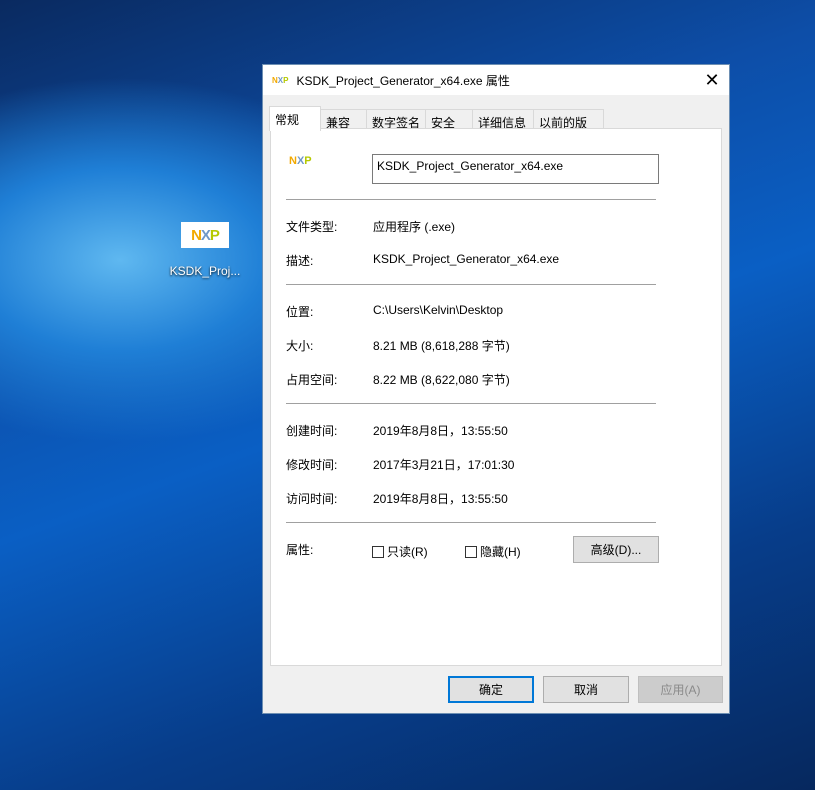  Describe the element at coordinates (205, 235) in the screenshot. I see `nxp-logo-icon: NXP` at that location.